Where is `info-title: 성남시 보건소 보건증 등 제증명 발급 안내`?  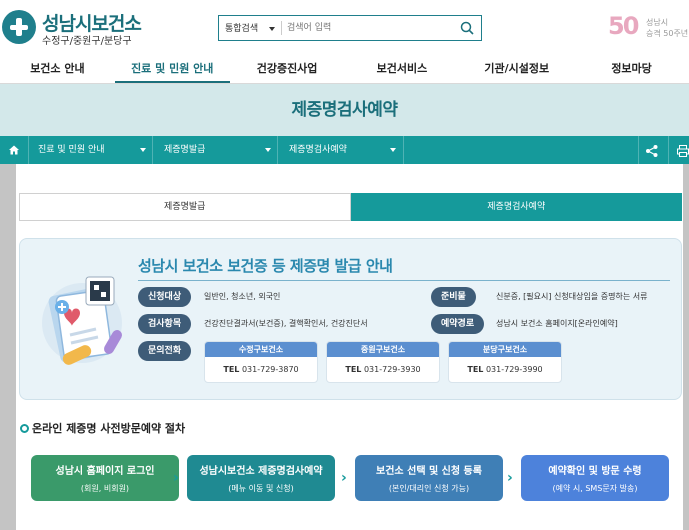
info-title: 성남시 보건소 보건증 등 제증명 발급 안내 is located at coordinates (265, 266).